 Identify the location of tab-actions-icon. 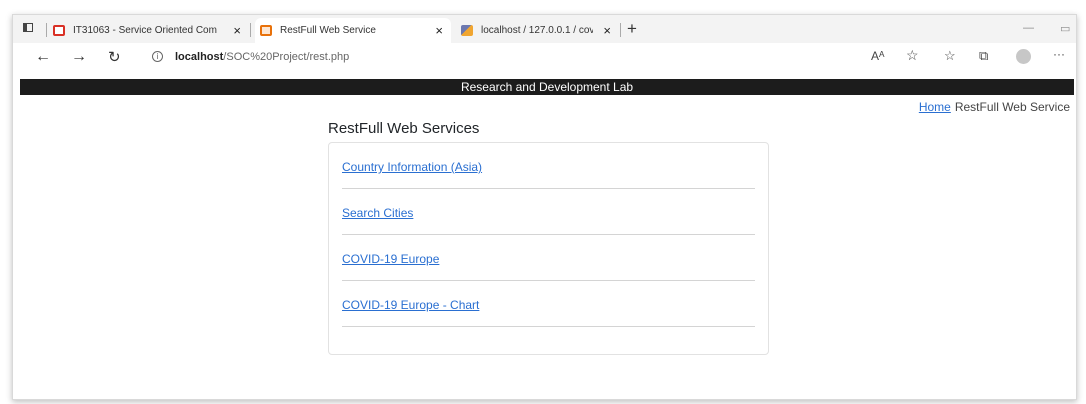
(28, 27).